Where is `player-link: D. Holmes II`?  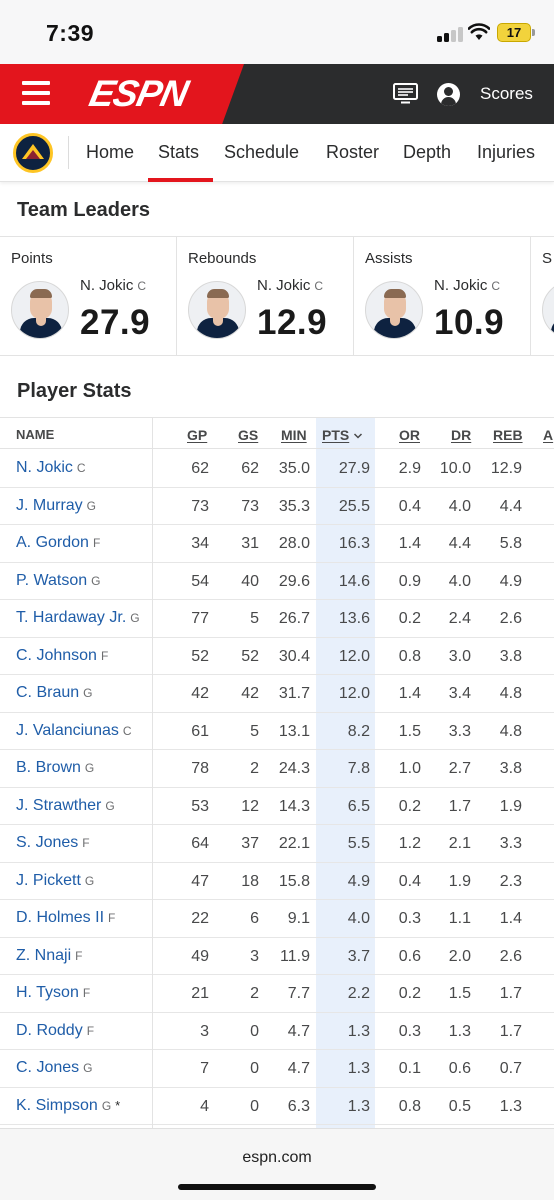 player-link: D. Holmes II is located at coordinates (60, 917).